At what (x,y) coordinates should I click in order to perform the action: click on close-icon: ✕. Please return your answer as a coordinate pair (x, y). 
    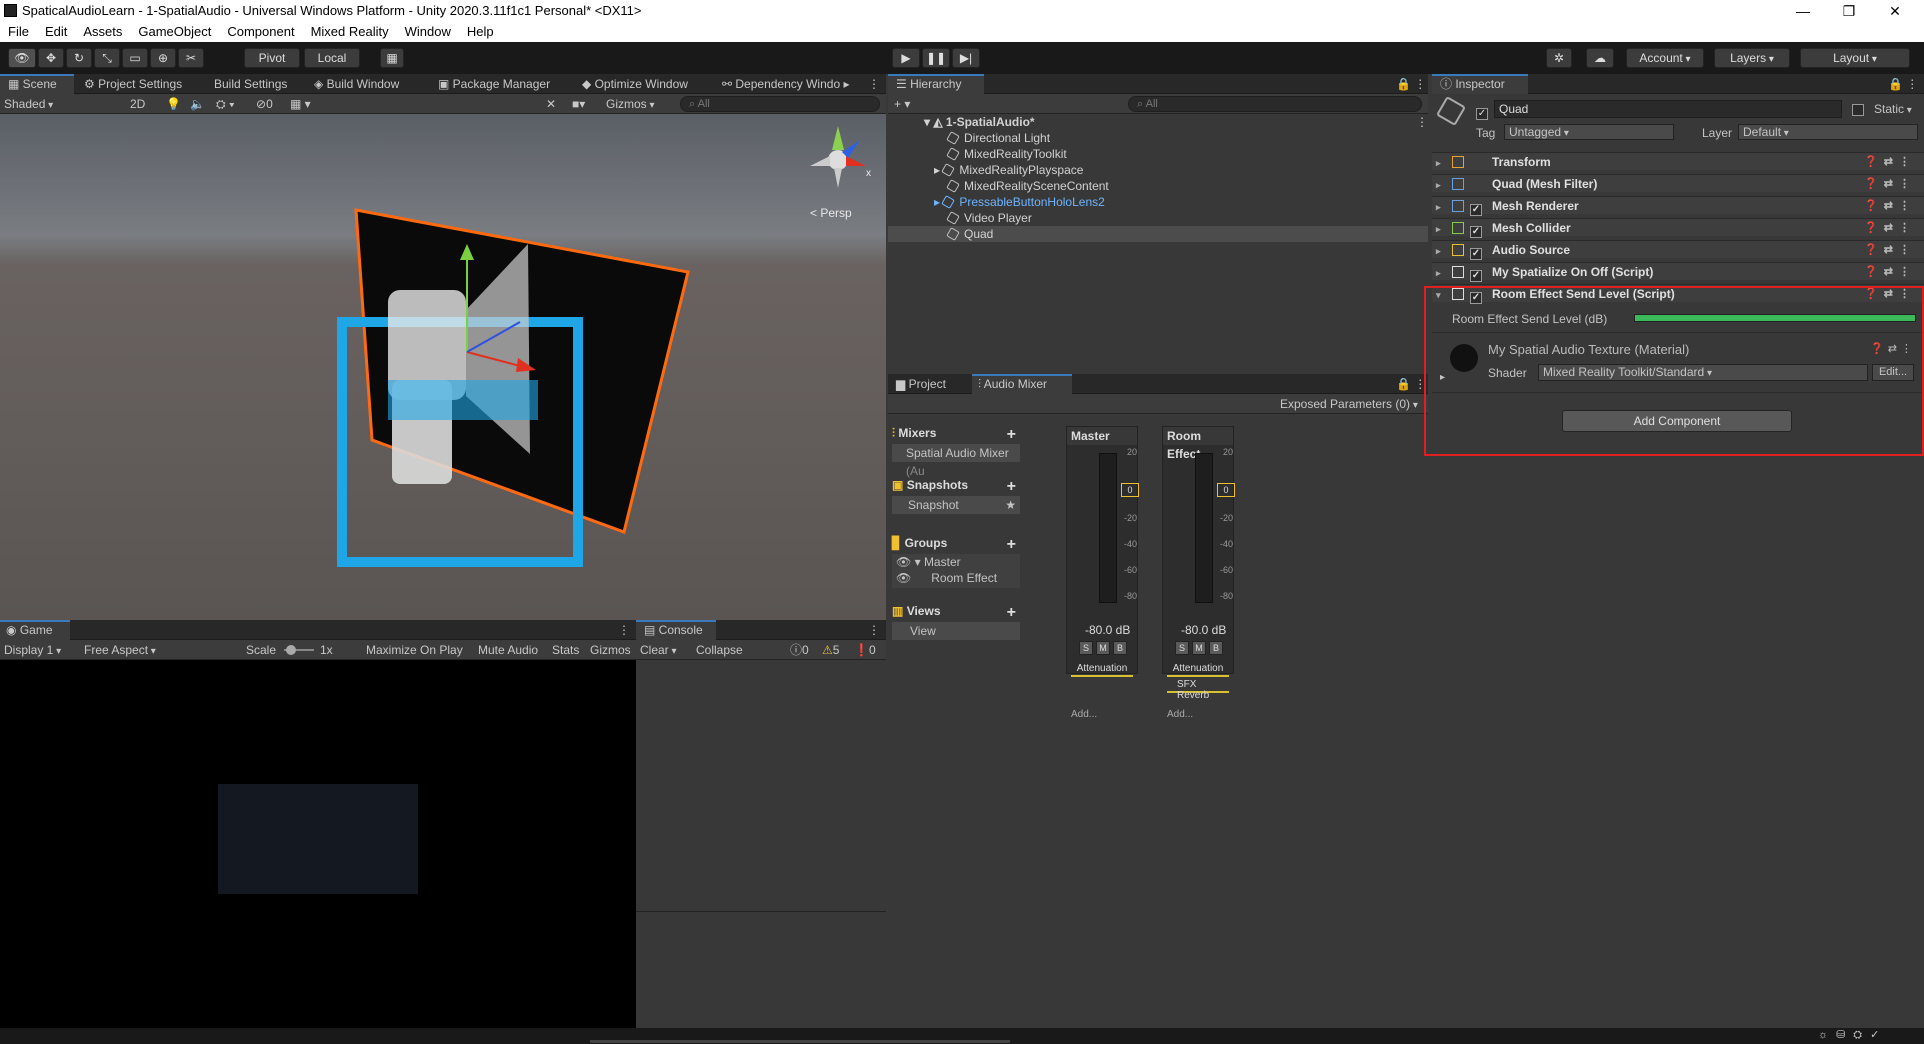
    Looking at the image, I should click on (1895, 11).